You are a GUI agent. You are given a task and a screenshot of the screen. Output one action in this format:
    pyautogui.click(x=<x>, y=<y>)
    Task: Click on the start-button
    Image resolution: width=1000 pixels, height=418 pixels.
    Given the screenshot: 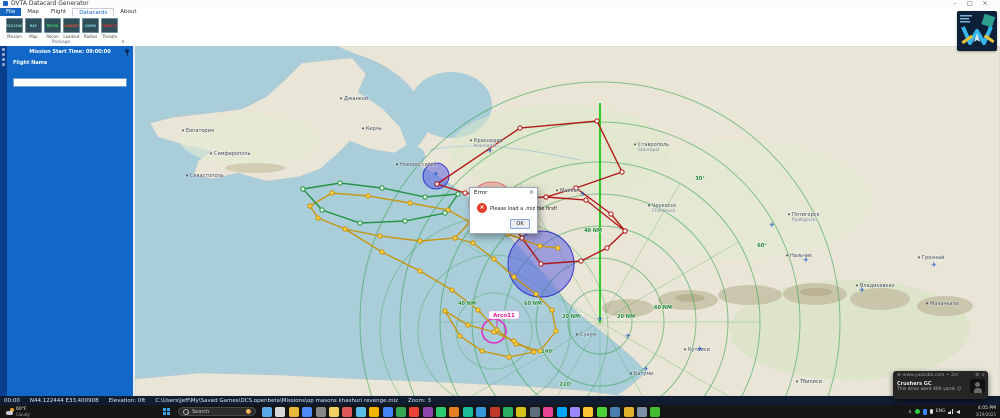 What is the action you would take?
    pyautogui.click(x=166, y=411)
    